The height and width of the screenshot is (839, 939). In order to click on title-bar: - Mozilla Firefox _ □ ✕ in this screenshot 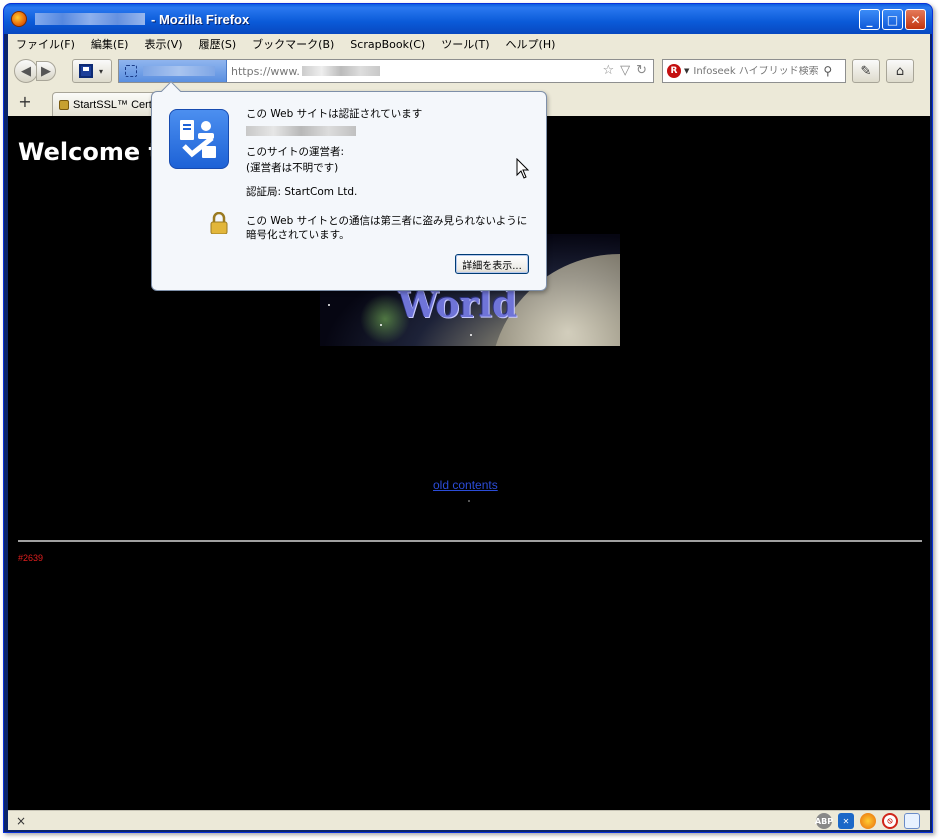, I will do `click(468, 19)`.